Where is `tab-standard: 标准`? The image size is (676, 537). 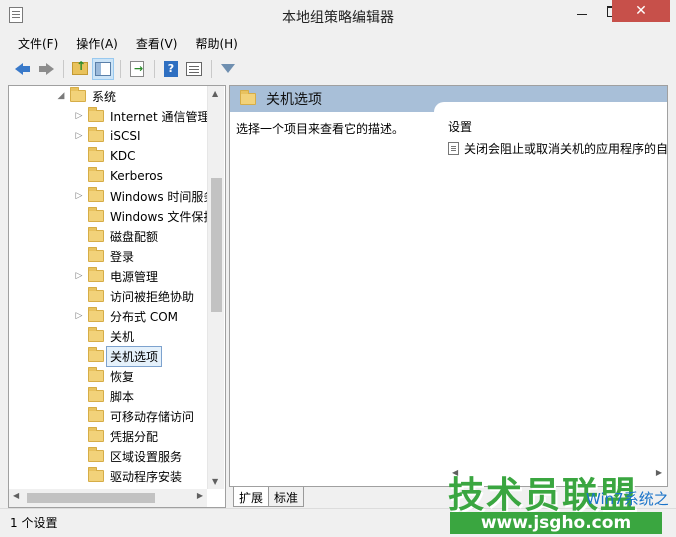 tab-standard: 标准 is located at coordinates (286, 497).